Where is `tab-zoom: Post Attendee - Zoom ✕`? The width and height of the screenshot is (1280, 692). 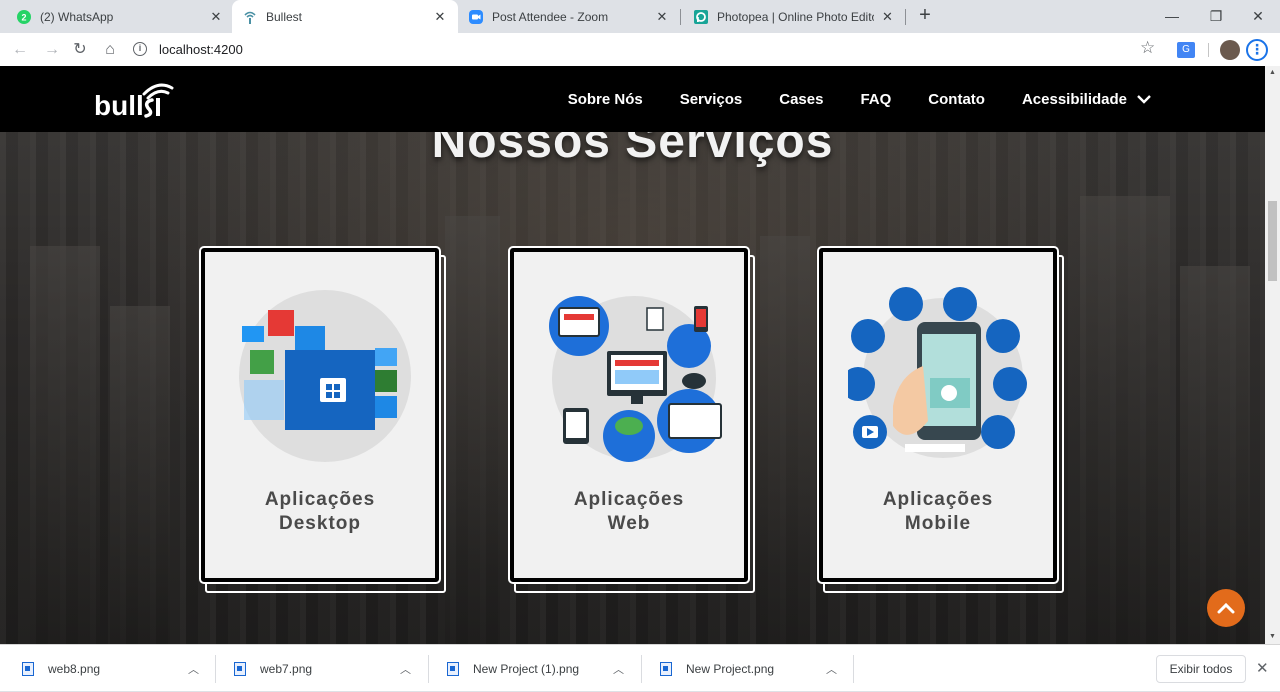
tab-zoom: Post Attendee - Zoom ✕ is located at coordinates (569, 16).